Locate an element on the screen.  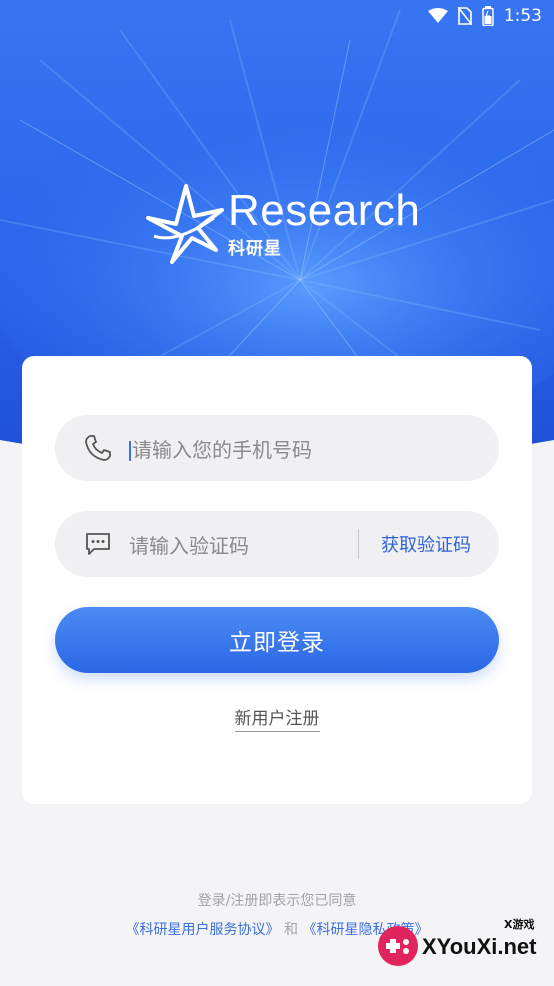
phone-input: 请输入您的手机号码 is located at coordinates (220, 448).